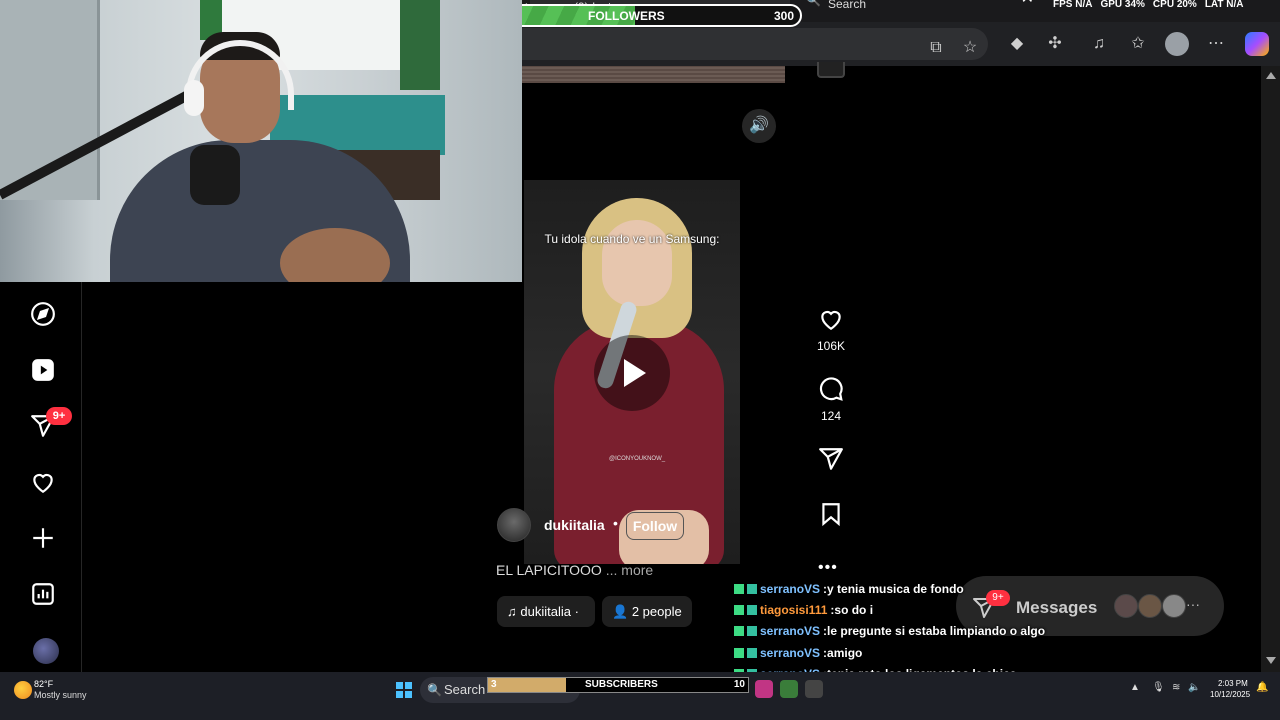 The width and height of the screenshot is (1280, 720). Describe the element at coordinates (1194, 687) in the screenshot. I see `speaker-icon: 🔈` at that location.